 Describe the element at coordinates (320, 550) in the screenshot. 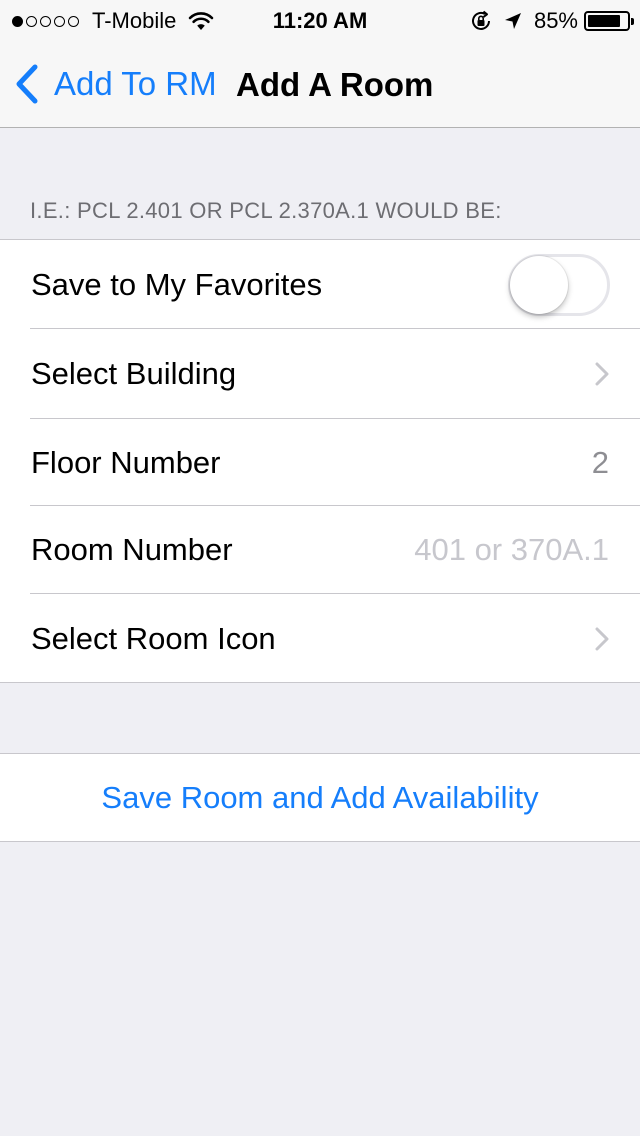

I see `room-number-cell: Room Number` at that location.